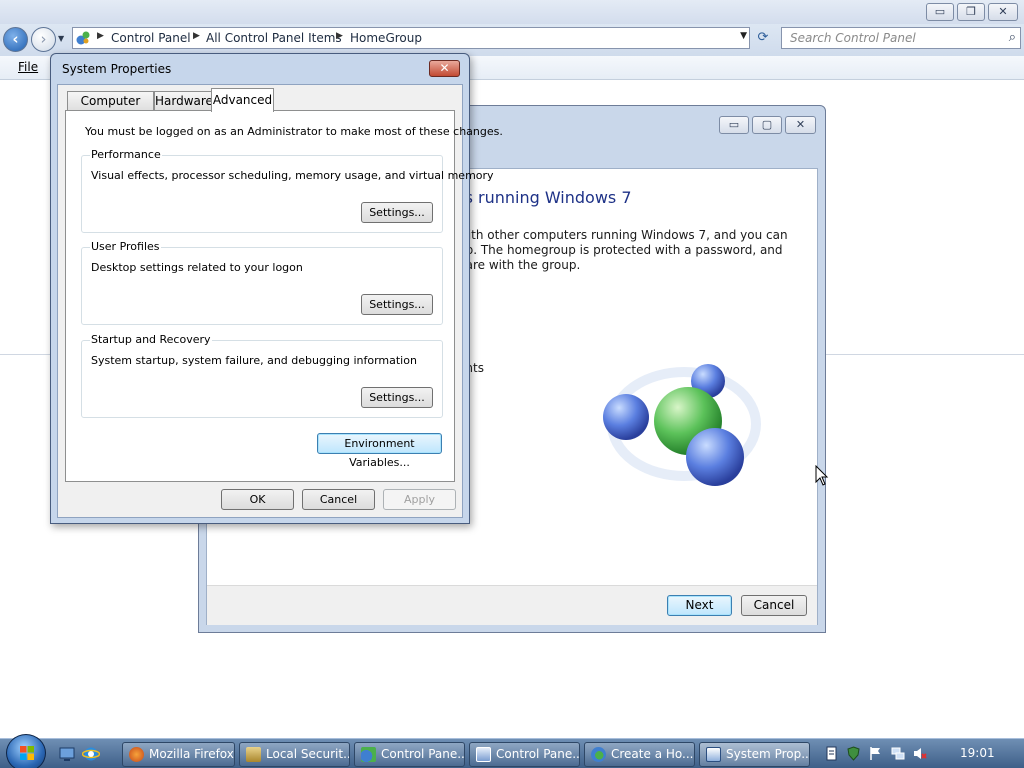  Describe the element at coordinates (183, 101) in the screenshot. I see `tab-hardware: Hardware` at that location.